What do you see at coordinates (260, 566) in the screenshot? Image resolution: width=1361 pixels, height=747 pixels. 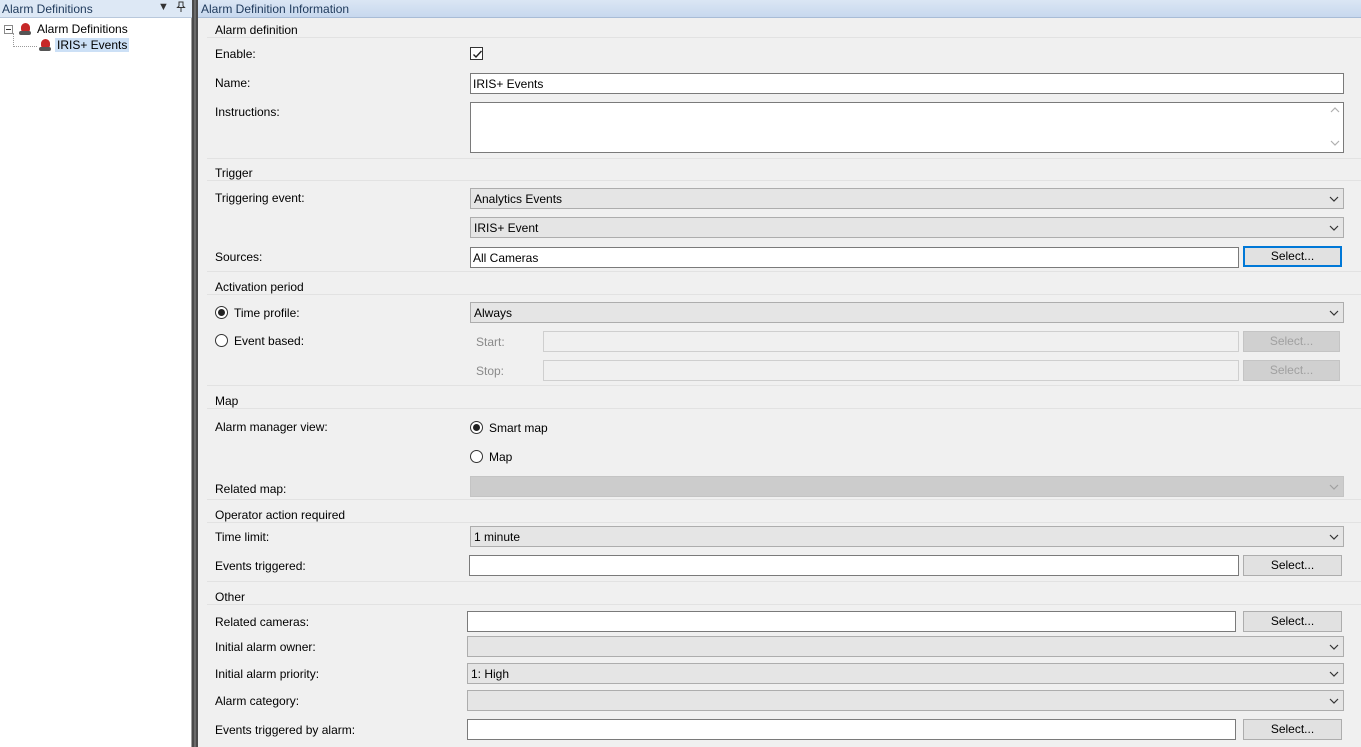 I see `events-triggered-label: Events triggered:` at bounding box center [260, 566].